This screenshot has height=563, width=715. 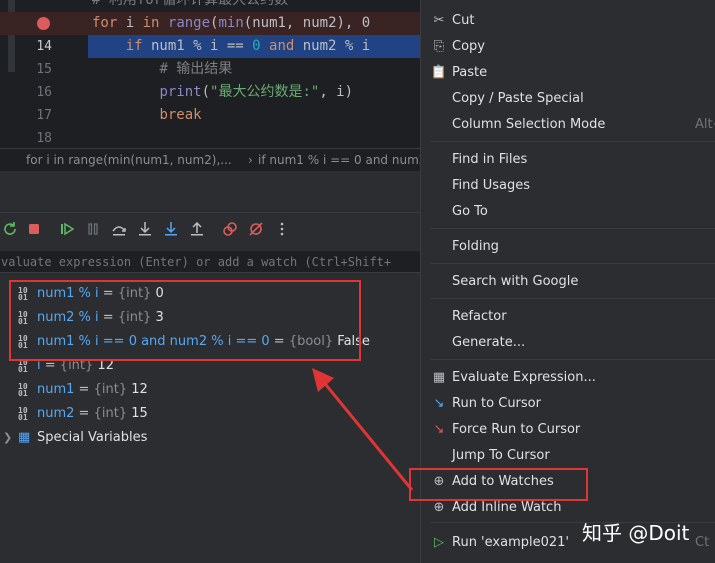 What do you see at coordinates (363, 429) in the screenshot?
I see `pointer-arrow` at bounding box center [363, 429].